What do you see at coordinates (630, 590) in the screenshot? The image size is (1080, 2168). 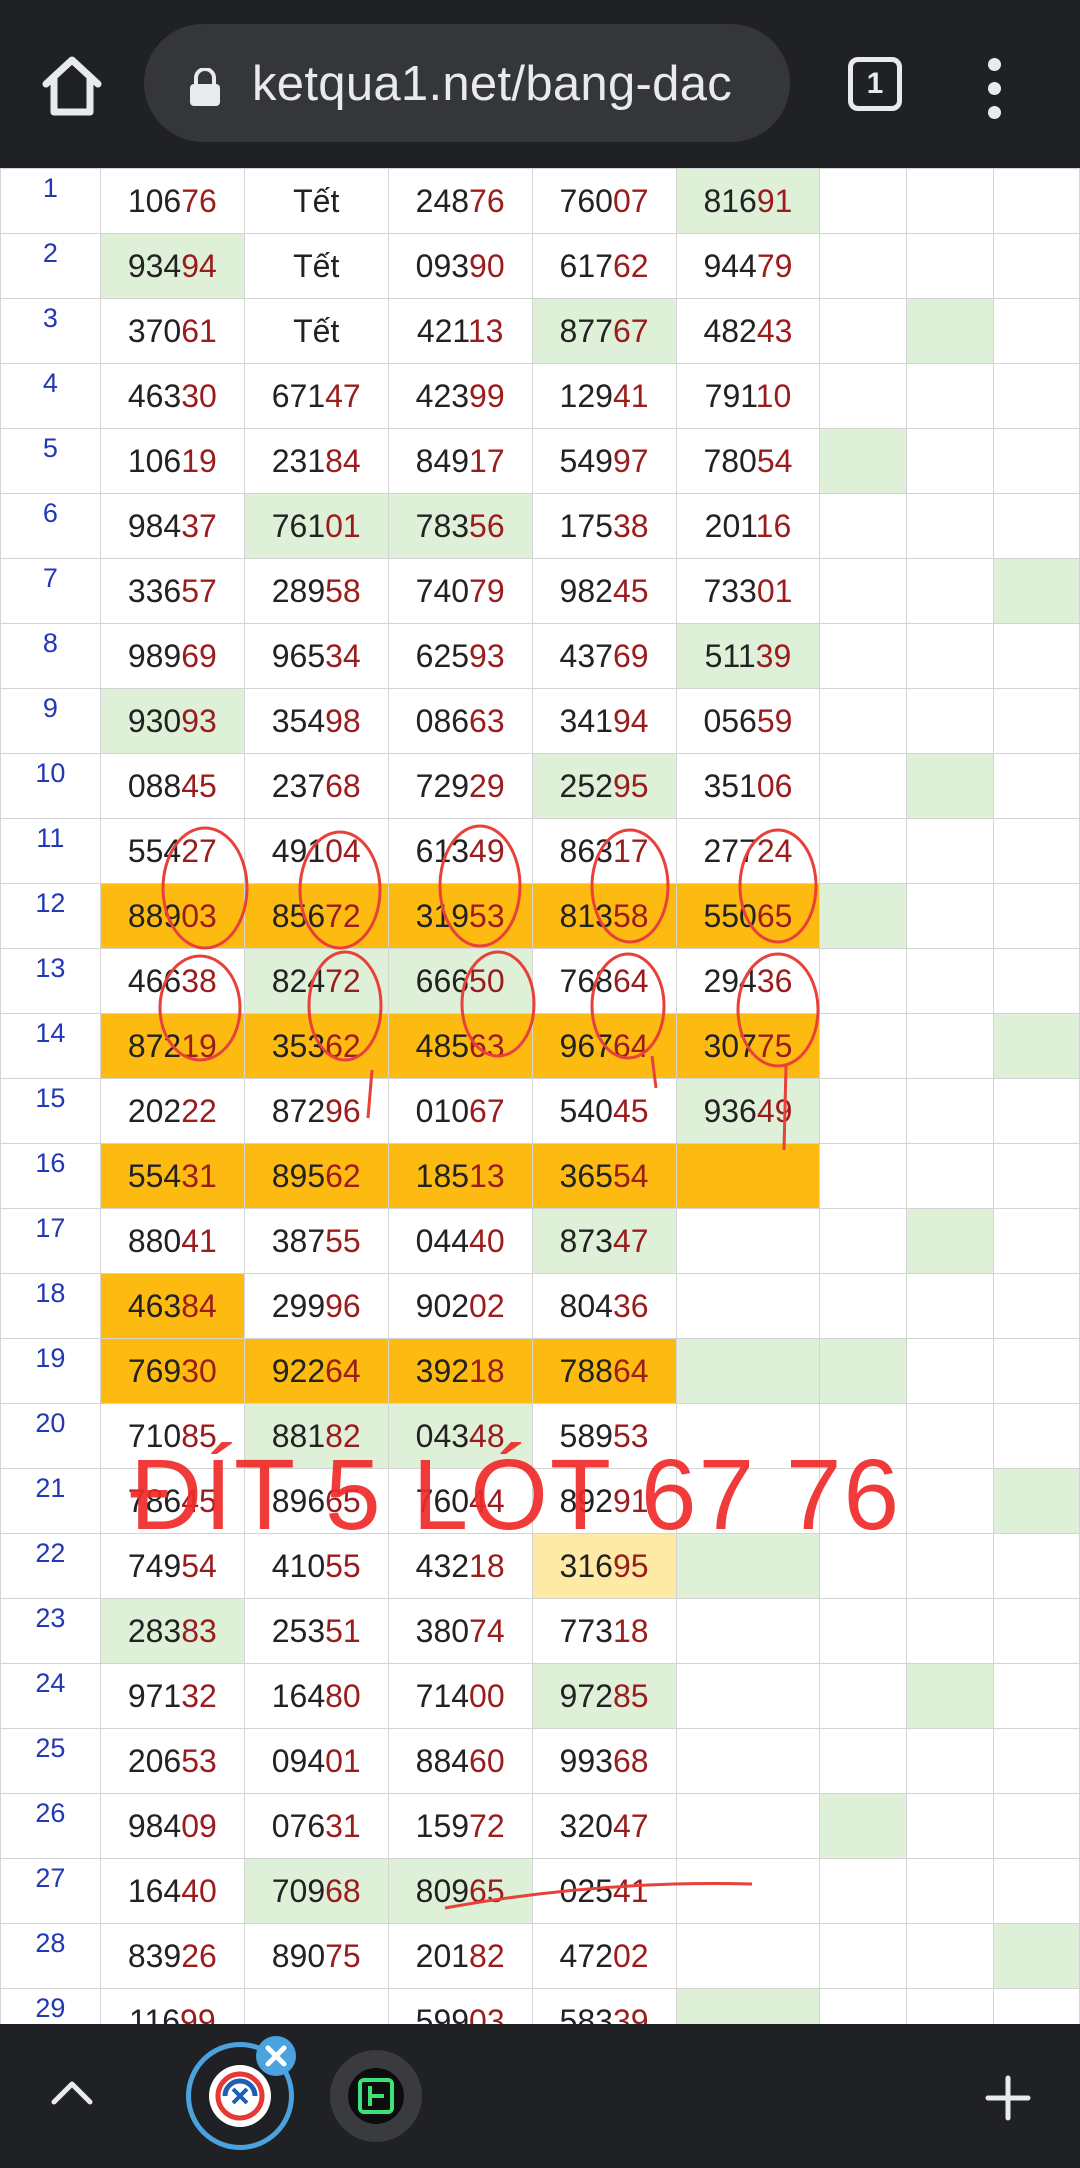 I see `number-tail: 45` at bounding box center [630, 590].